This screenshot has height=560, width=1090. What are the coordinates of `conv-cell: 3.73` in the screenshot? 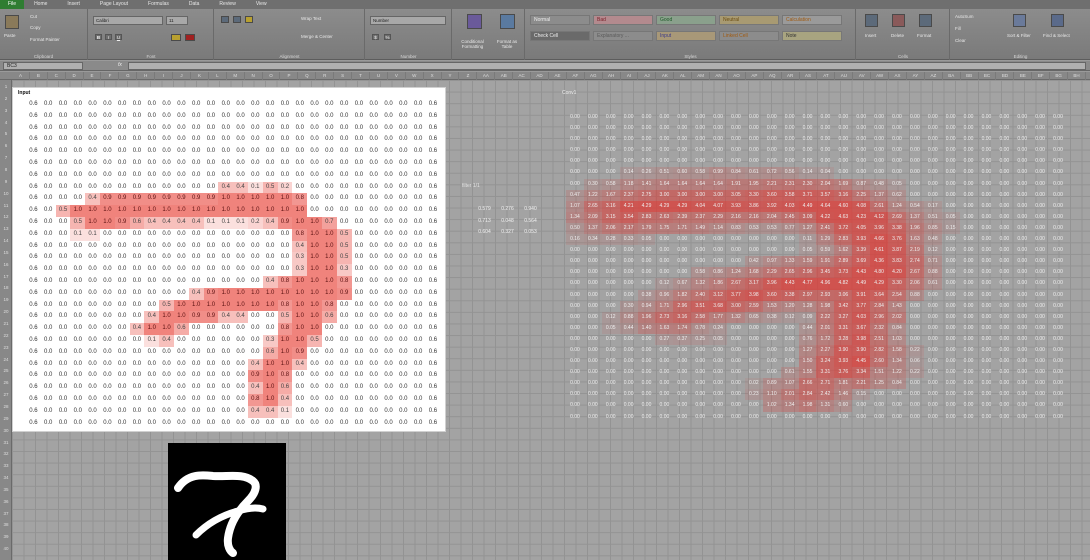 It's located at (843, 273).